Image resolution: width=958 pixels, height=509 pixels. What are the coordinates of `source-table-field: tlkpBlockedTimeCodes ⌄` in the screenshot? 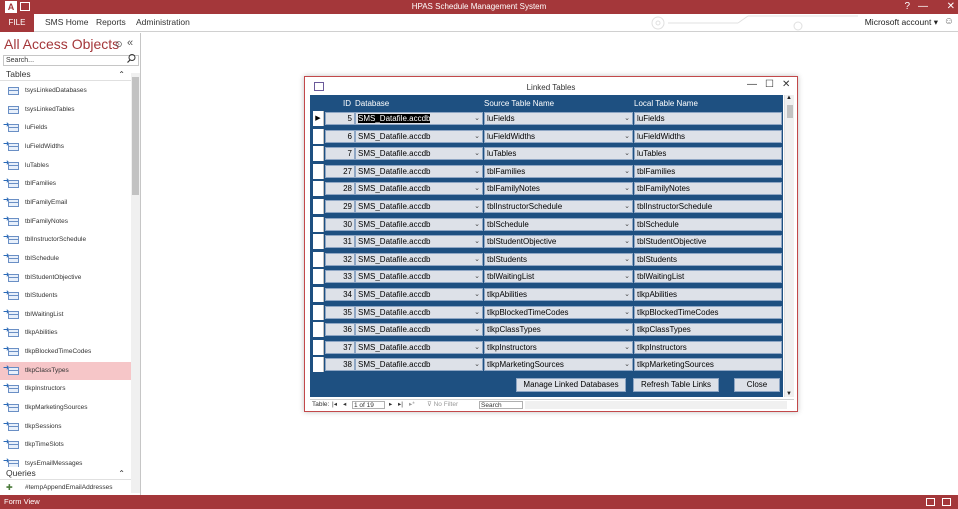 It's located at (558, 312).